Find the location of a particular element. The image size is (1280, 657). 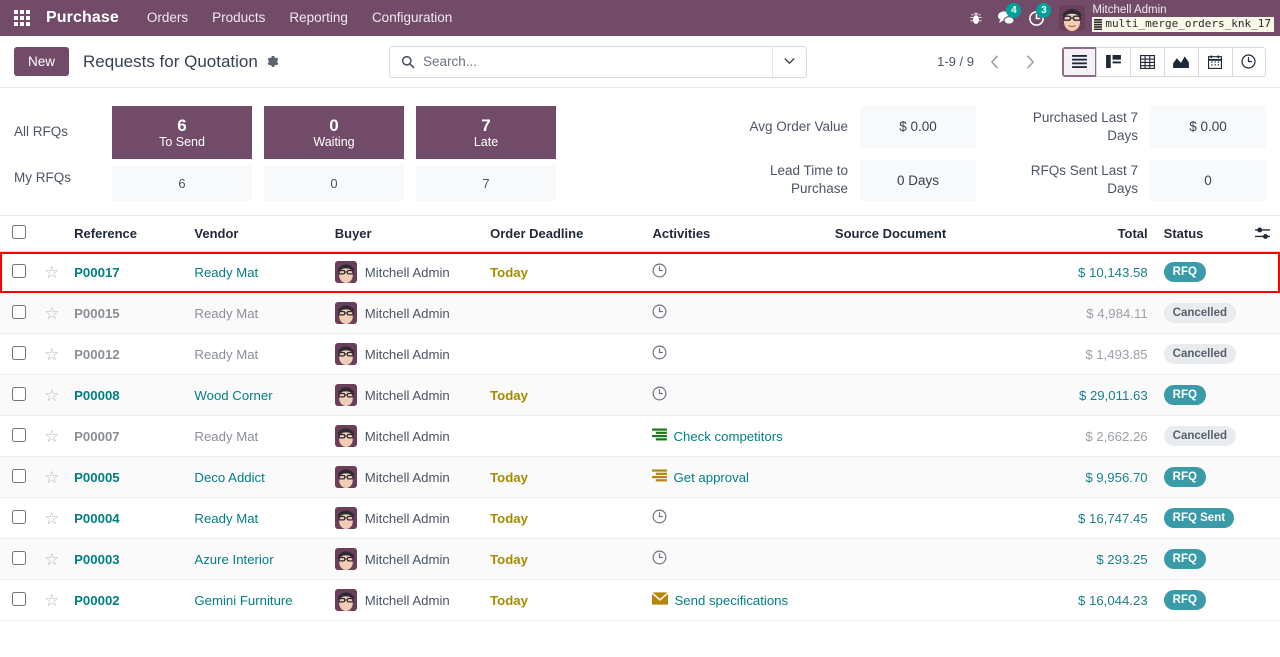

header-total: Total is located at coordinates (1100, 234).